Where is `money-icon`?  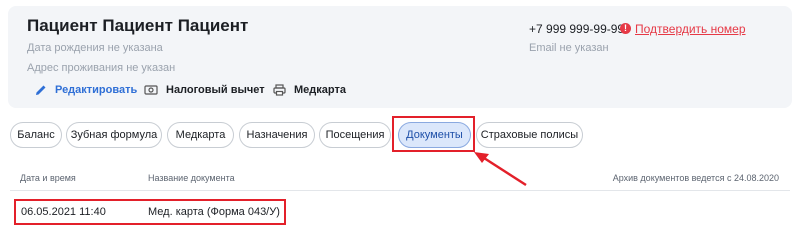
money-icon is located at coordinates (151, 90).